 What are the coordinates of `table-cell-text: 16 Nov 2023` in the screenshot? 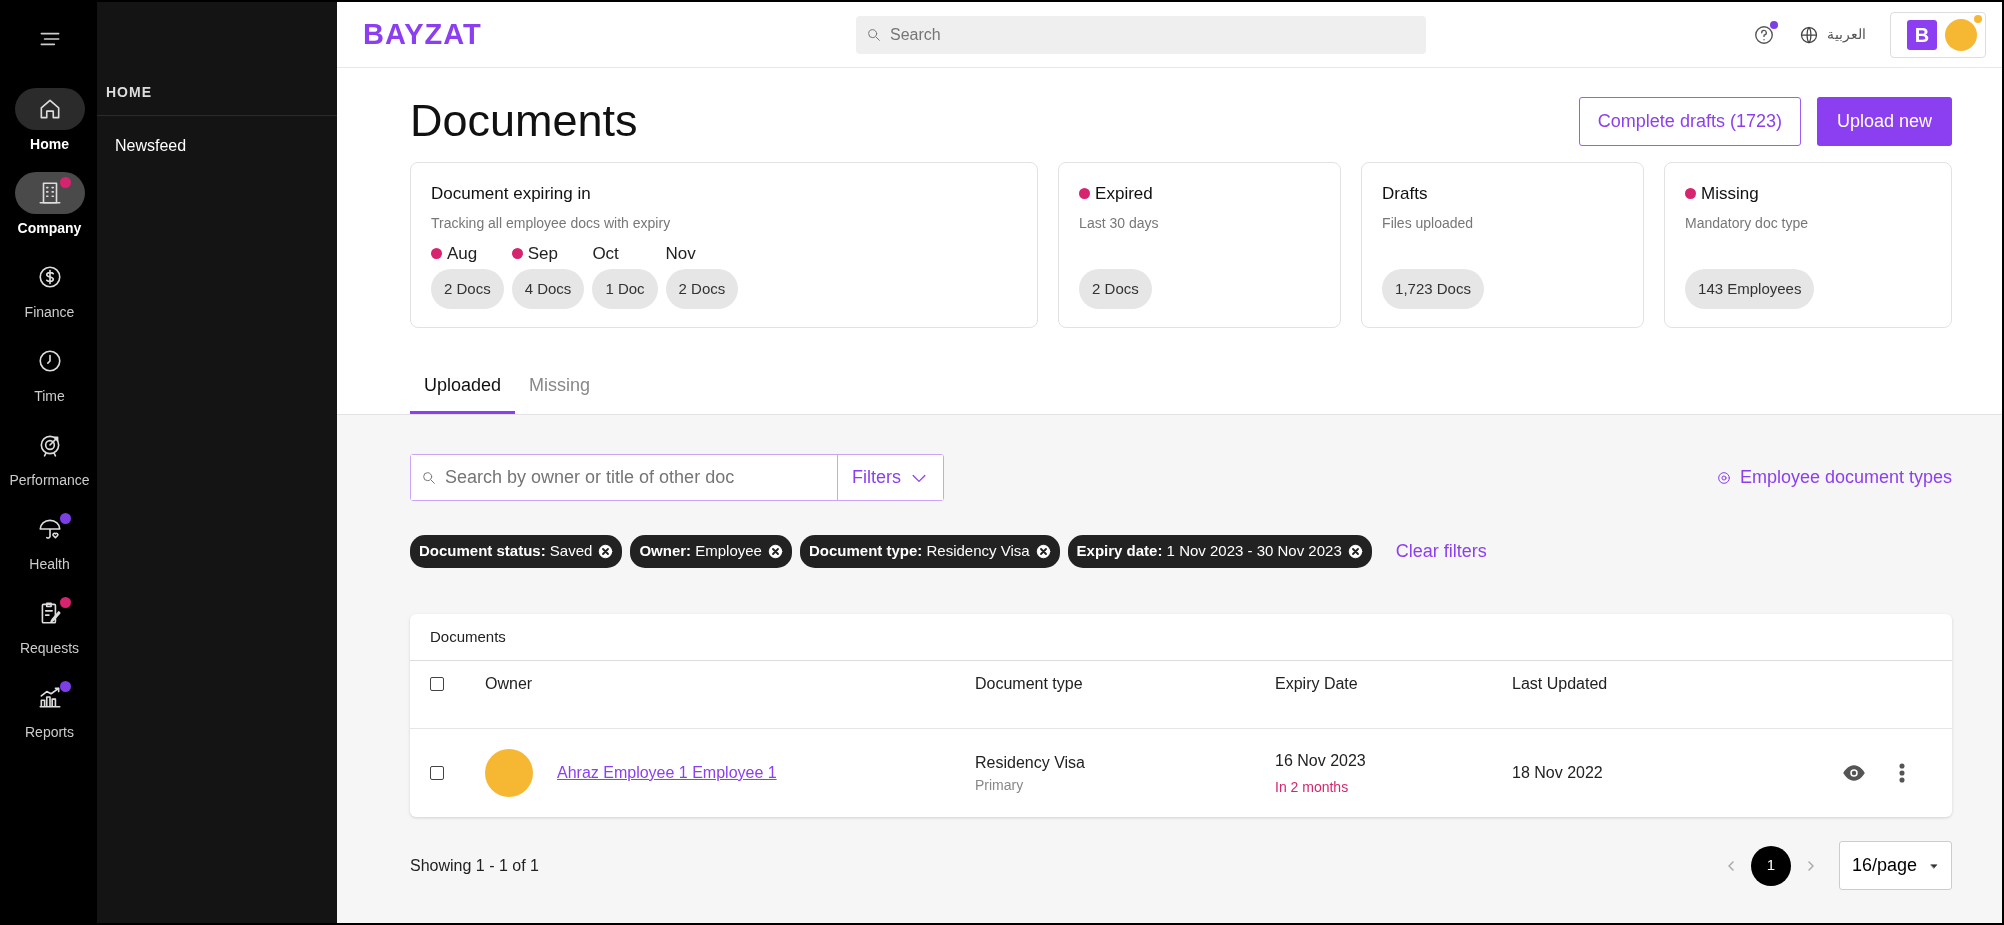 It's located at (1321, 760).